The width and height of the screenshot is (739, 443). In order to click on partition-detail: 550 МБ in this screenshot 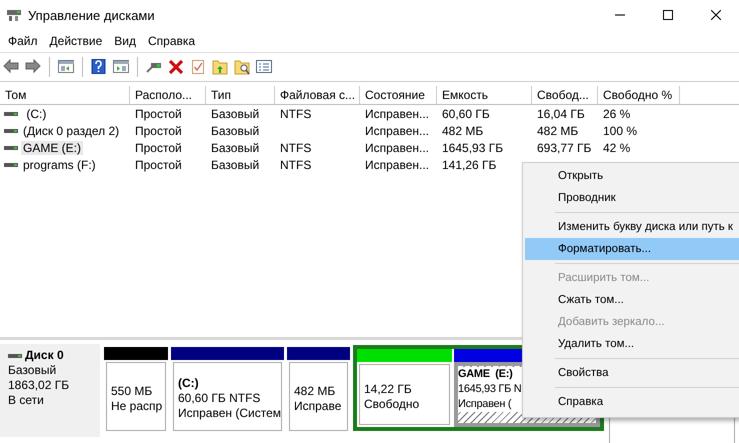, I will do `click(132, 391)`.